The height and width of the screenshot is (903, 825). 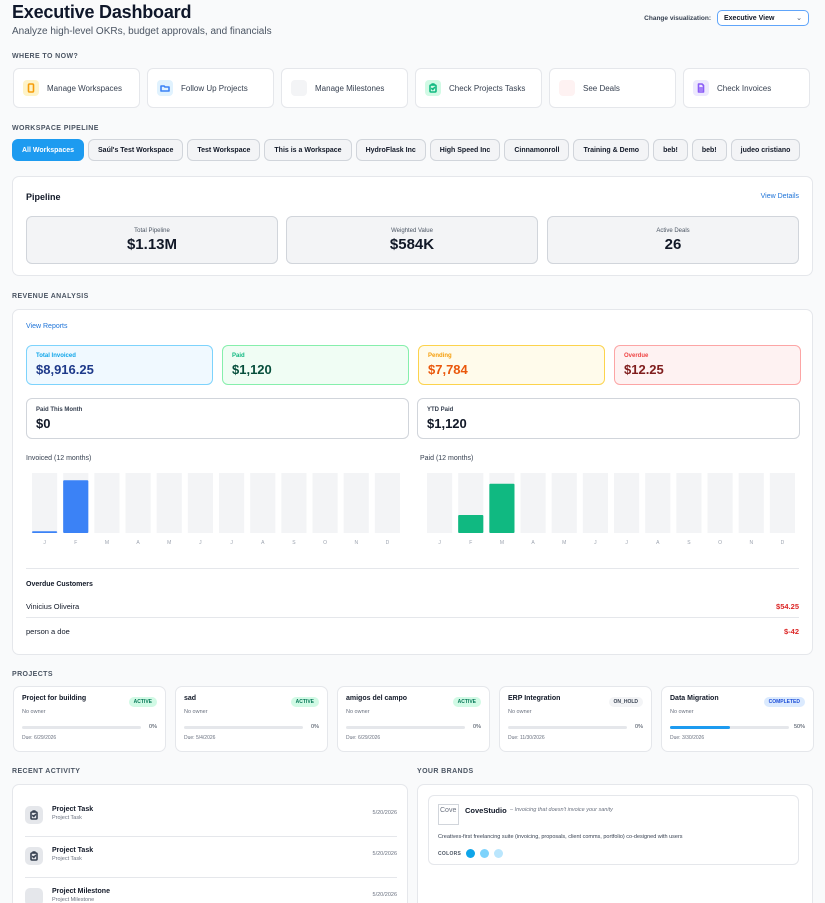 What do you see at coordinates (46, 771) in the screenshot?
I see `section-recent-activity: RECENT ACTIVITY` at bounding box center [46, 771].